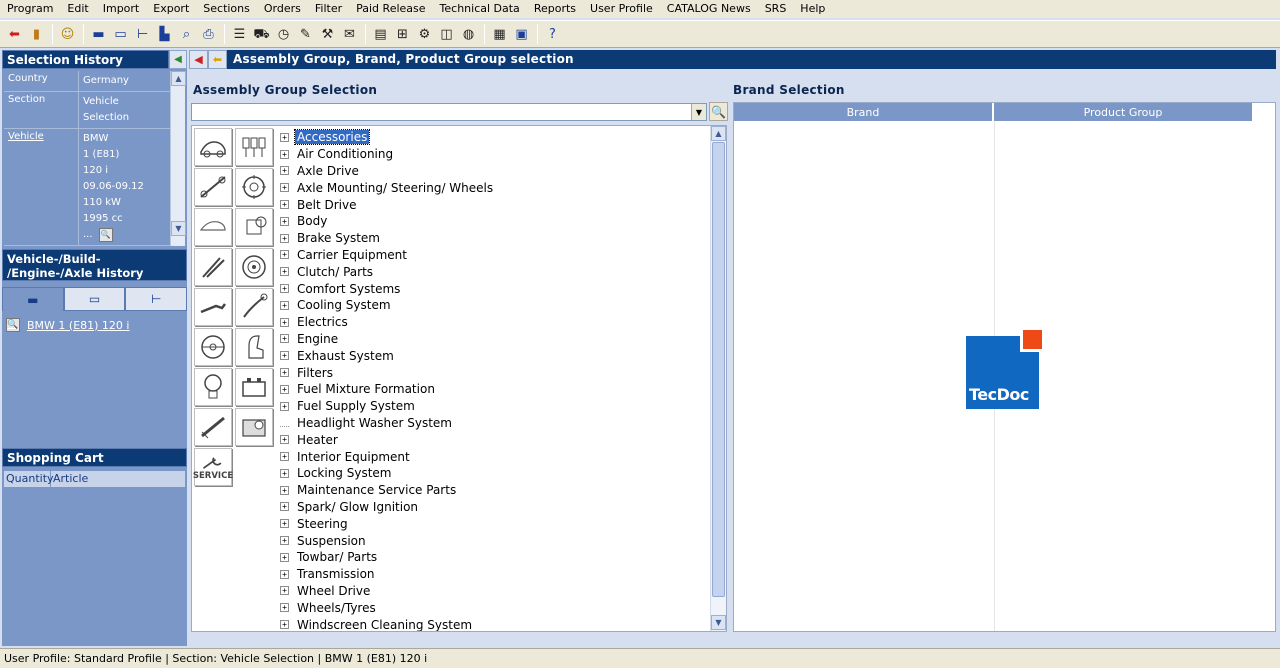  What do you see at coordinates (198, 59) in the screenshot?
I see `back-icon: ◀` at bounding box center [198, 59].